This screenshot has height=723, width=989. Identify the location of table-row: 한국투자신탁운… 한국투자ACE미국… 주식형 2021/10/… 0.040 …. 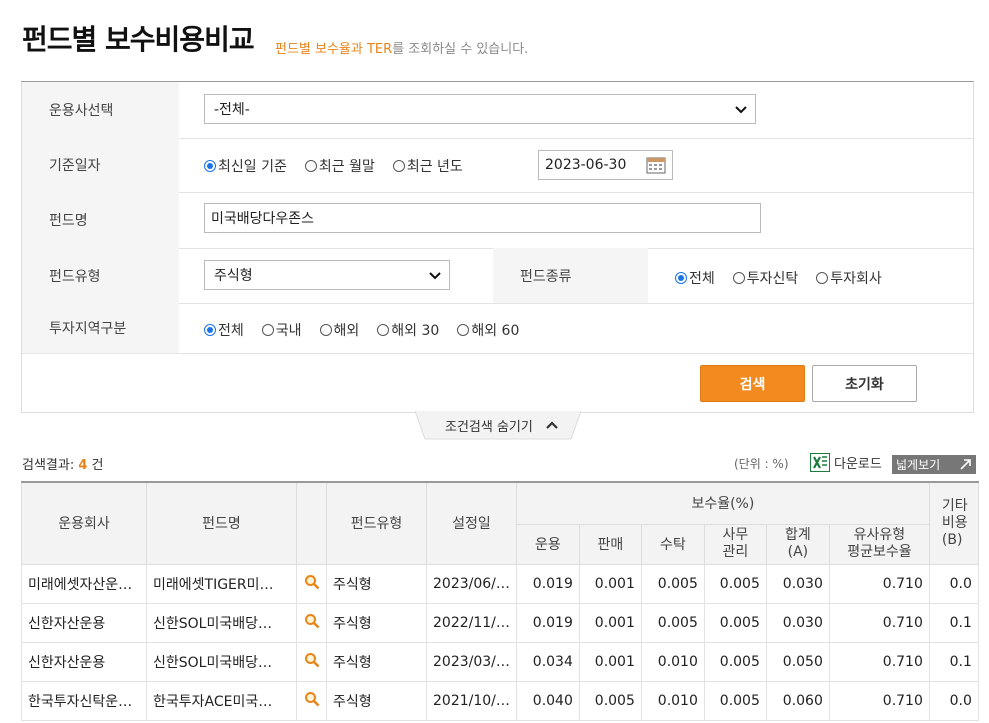
(500, 700).